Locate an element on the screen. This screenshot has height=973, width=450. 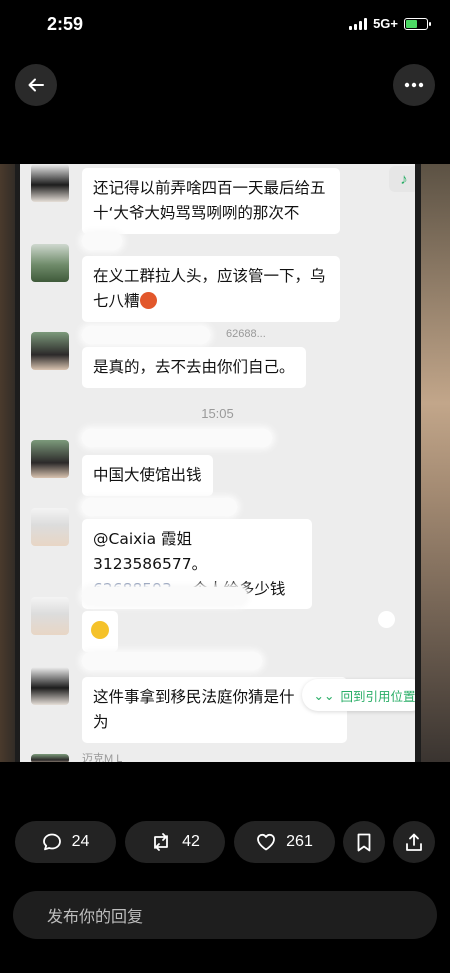
reply-input: 发布你的回复 is located at coordinates (225, 915).